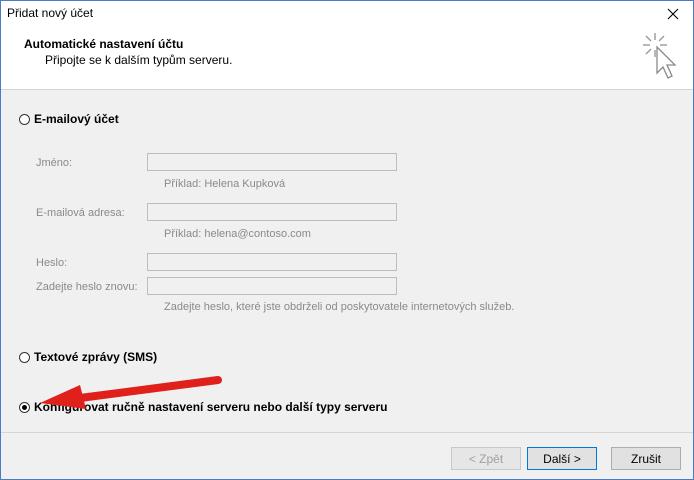 Image resolution: width=694 pixels, height=480 pixels. Describe the element at coordinates (24, 407) in the screenshot. I see `manual-config-radio` at that location.